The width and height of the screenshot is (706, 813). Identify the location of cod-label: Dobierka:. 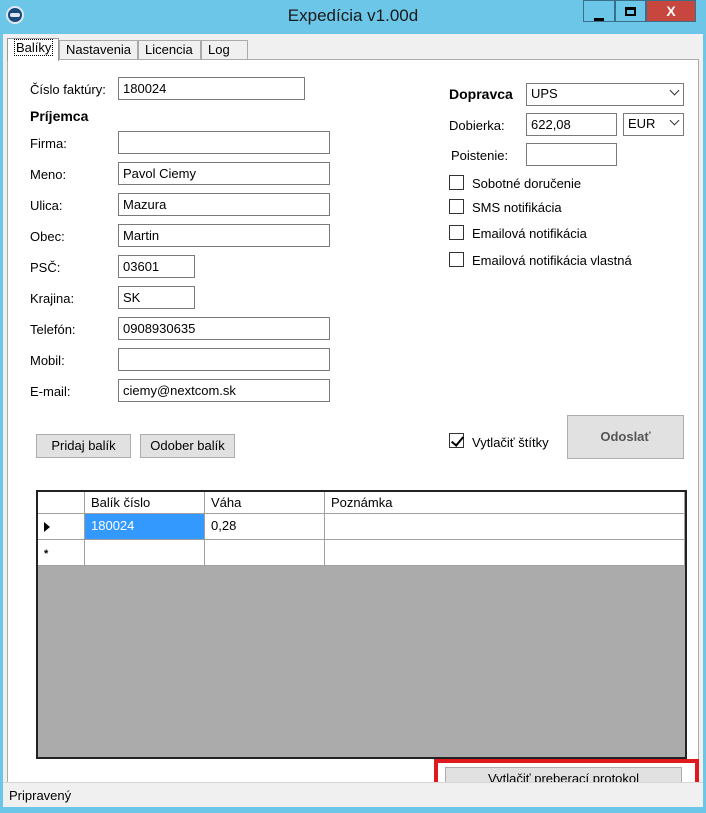
(477, 125).